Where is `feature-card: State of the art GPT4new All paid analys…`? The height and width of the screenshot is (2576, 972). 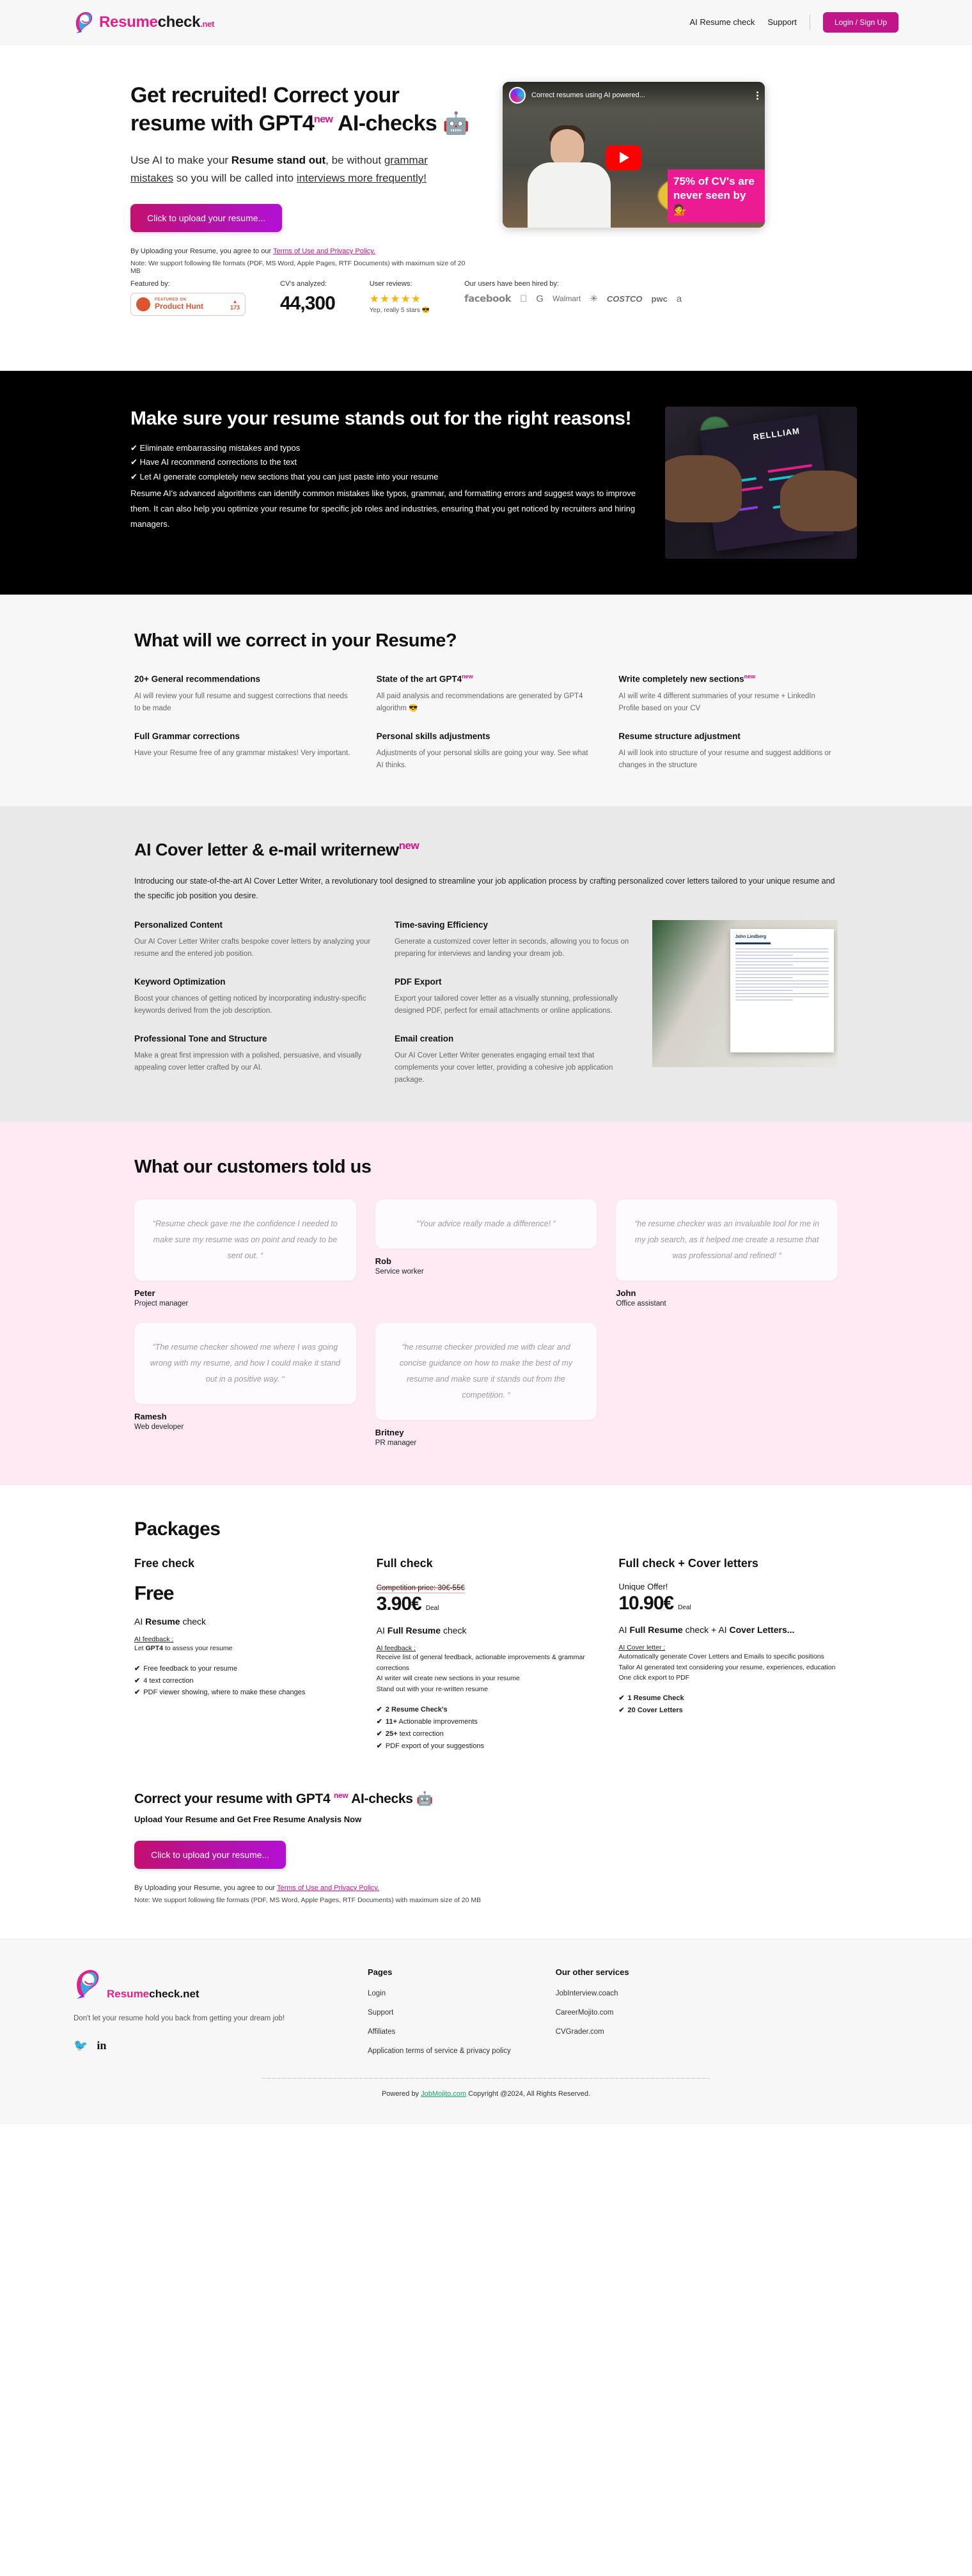 feature-card: State of the art GPT4new All paid analys… is located at coordinates (486, 693).